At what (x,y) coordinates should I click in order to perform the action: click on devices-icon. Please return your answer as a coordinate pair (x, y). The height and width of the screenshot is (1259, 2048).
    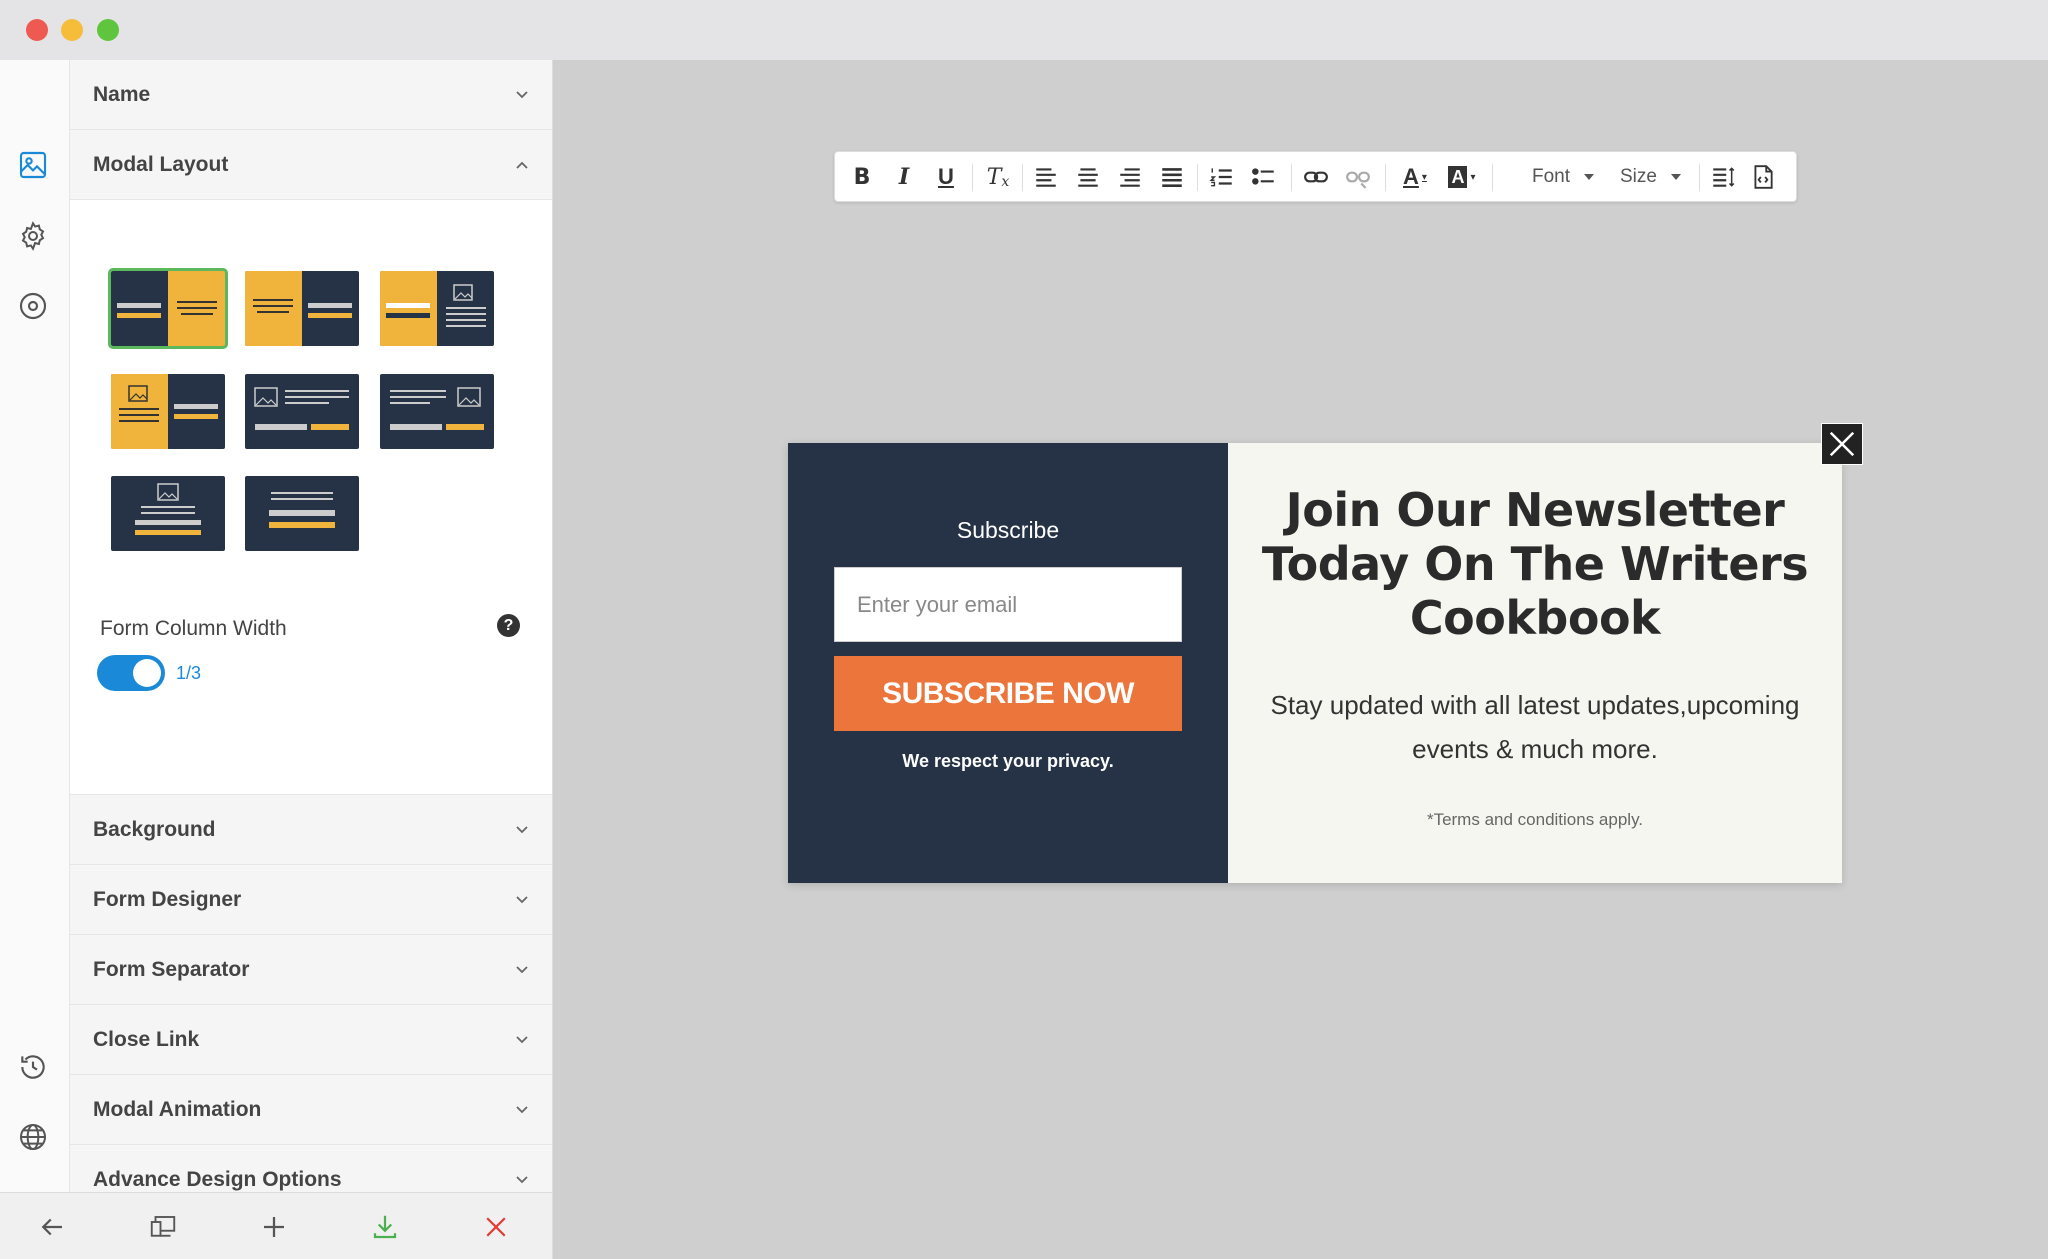
    Looking at the image, I should click on (163, 1227).